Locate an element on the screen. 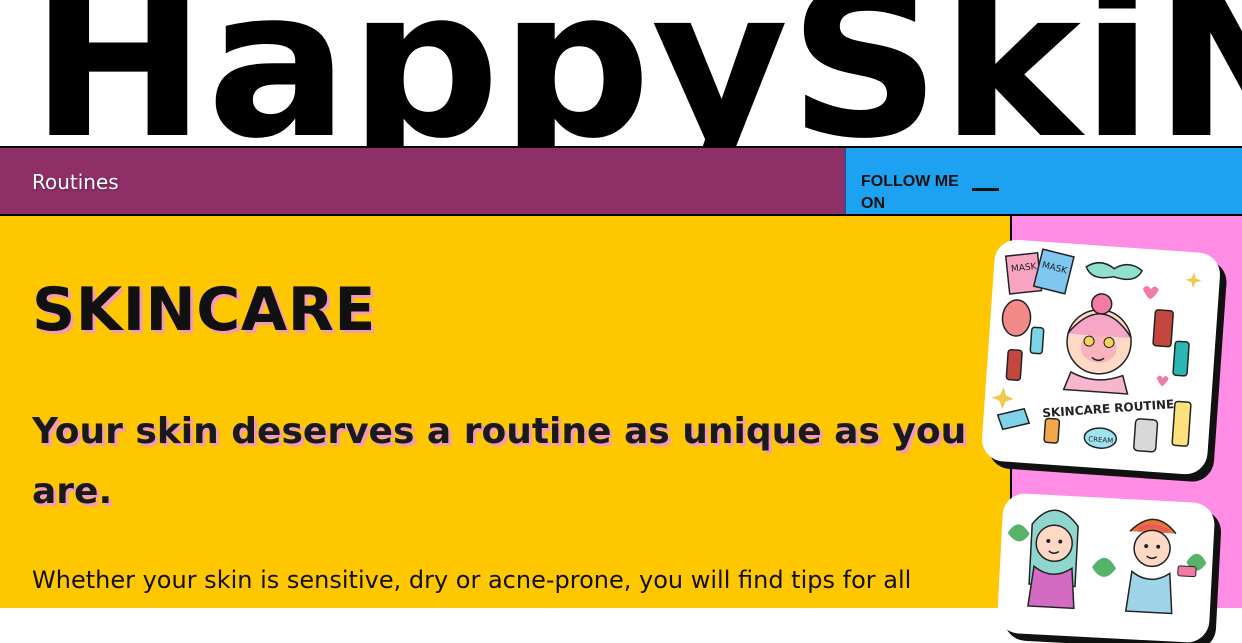 The height and width of the screenshot is (643, 1242). nav-left-panel: Routines is located at coordinates (422, 181).